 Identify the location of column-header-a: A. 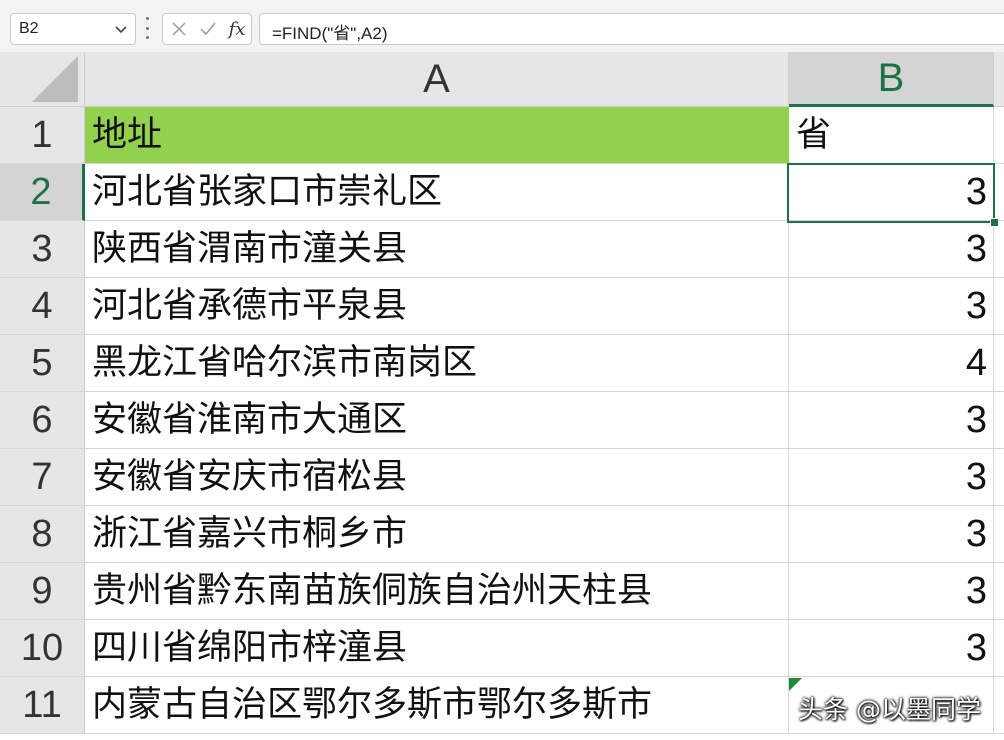
(437, 79).